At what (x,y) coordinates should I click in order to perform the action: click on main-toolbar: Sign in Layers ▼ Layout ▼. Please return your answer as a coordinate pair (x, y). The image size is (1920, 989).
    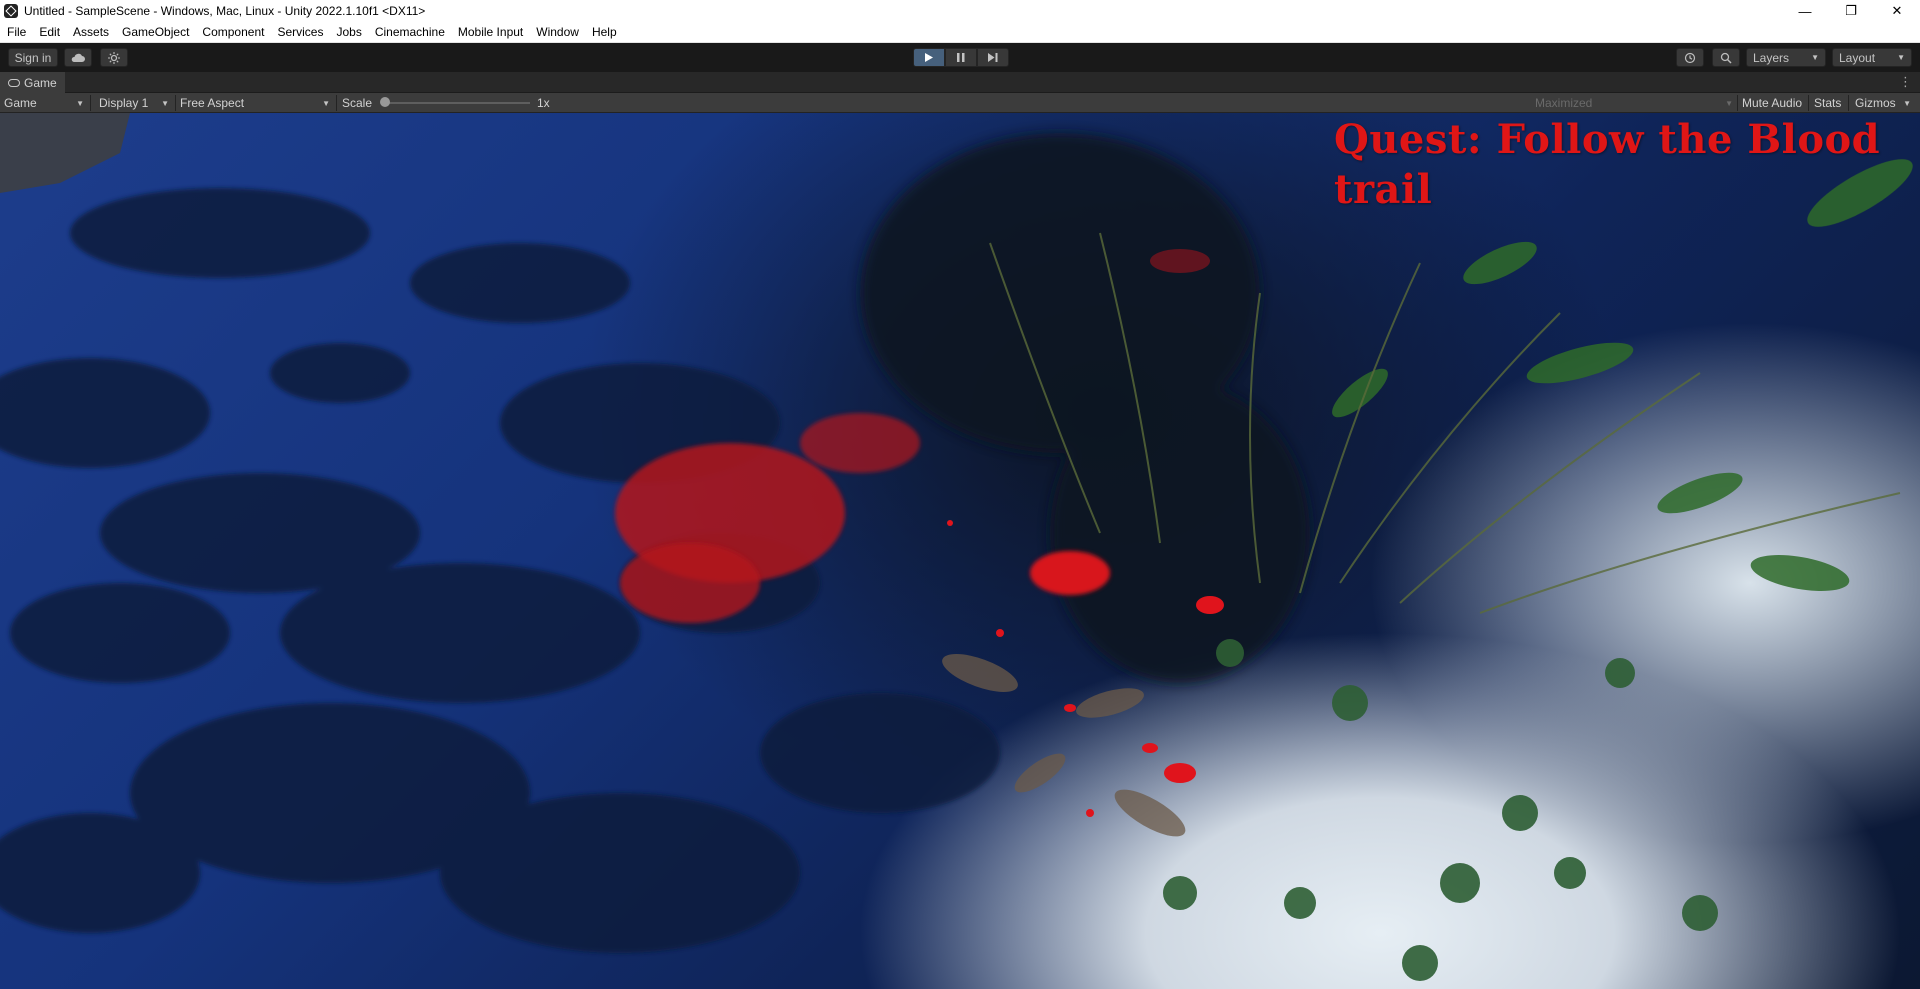
    Looking at the image, I should click on (960, 57).